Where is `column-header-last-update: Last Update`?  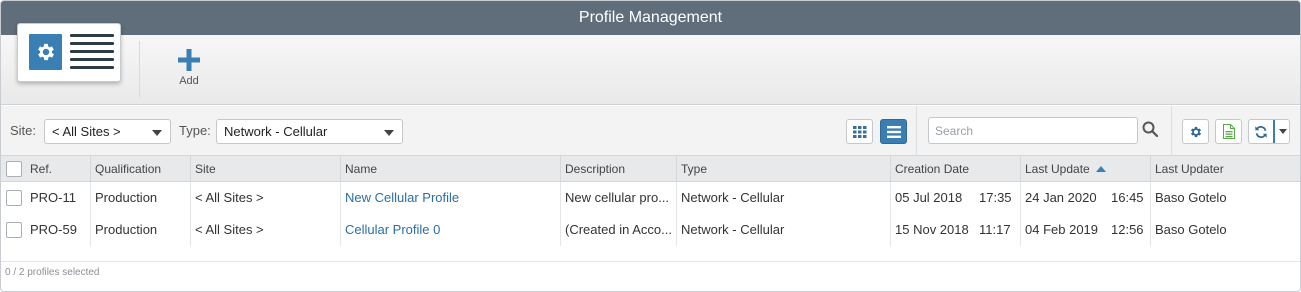 column-header-last-update: Last Update is located at coordinates (1085, 169).